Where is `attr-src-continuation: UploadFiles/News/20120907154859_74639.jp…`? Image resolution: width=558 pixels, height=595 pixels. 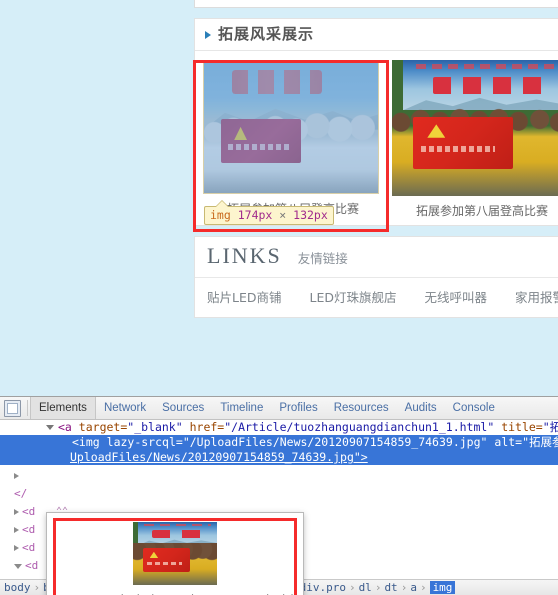
attr-src-continuation: UploadFiles/News/20120907154859_74639.jp… is located at coordinates (219, 457).